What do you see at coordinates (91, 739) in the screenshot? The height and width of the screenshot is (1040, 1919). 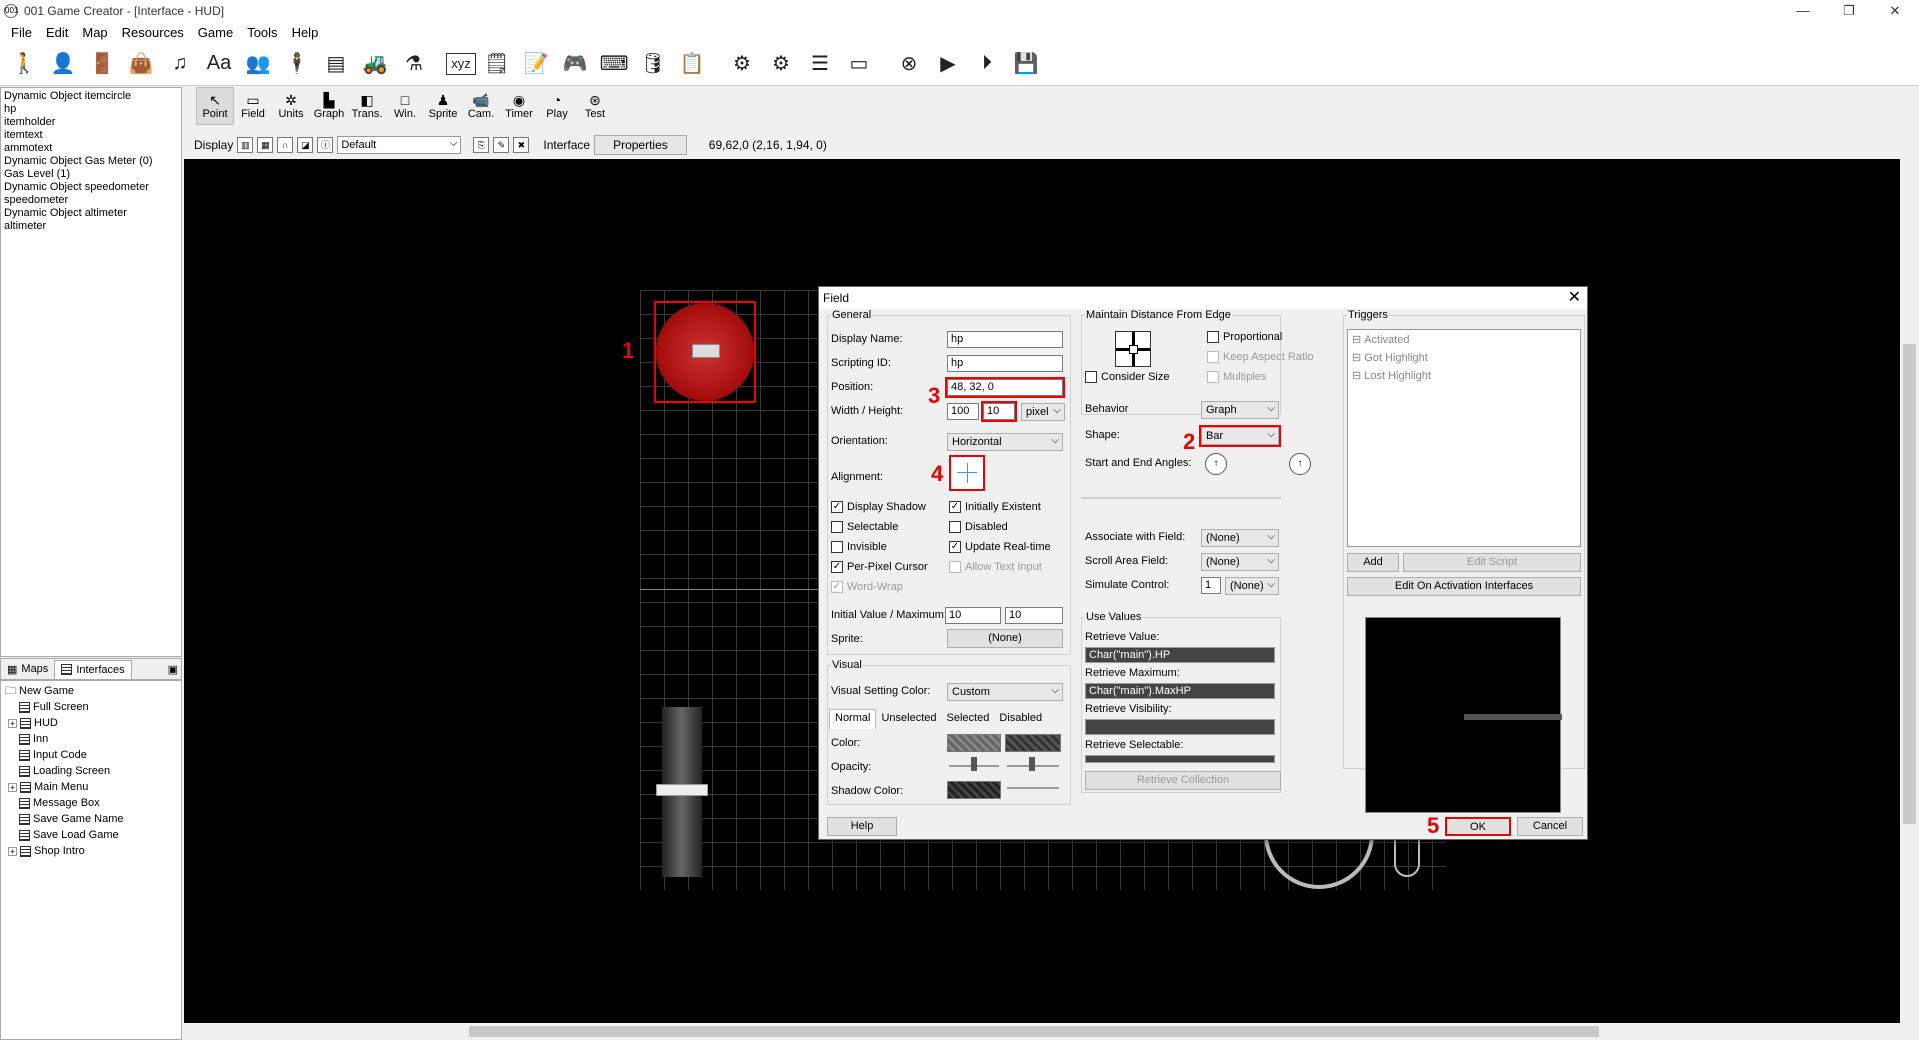 I see `tree-item: Inn` at bounding box center [91, 739].